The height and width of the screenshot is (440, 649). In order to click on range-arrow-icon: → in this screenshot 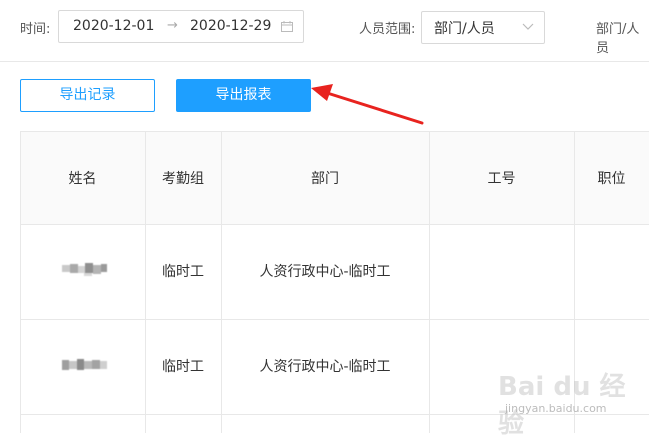, I will do `click(172, 25)`.